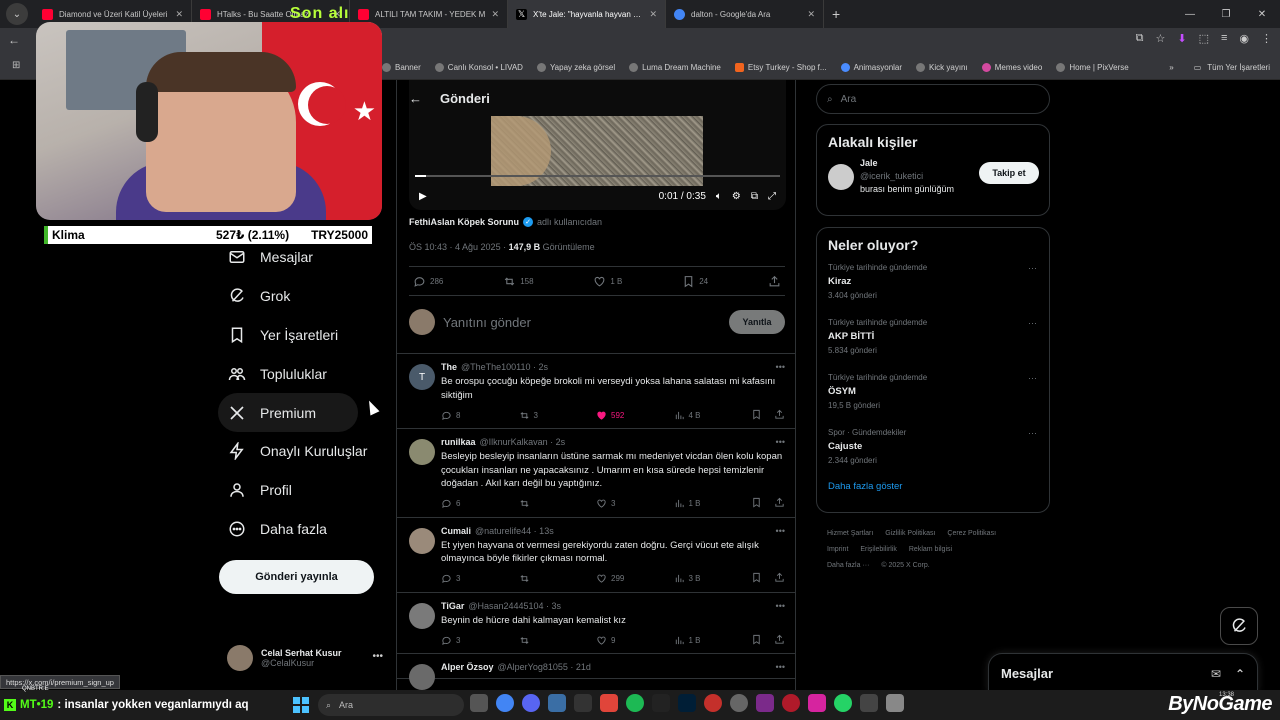  What do you see at coordinates (933, 489) in the screenshot?
I see `show-more-link: Daha fazla göster` at bounding box center [933, 489].